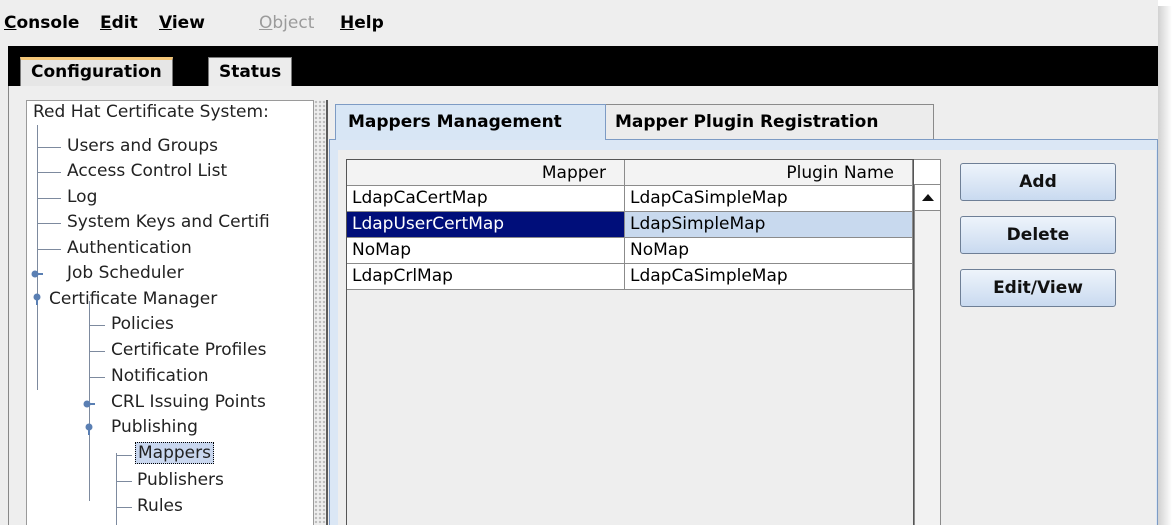 The height and width of the screenshot is (525, 1172). I want to click on tree-item-system-keys: System Keys and Certifi, so click(168, 222).